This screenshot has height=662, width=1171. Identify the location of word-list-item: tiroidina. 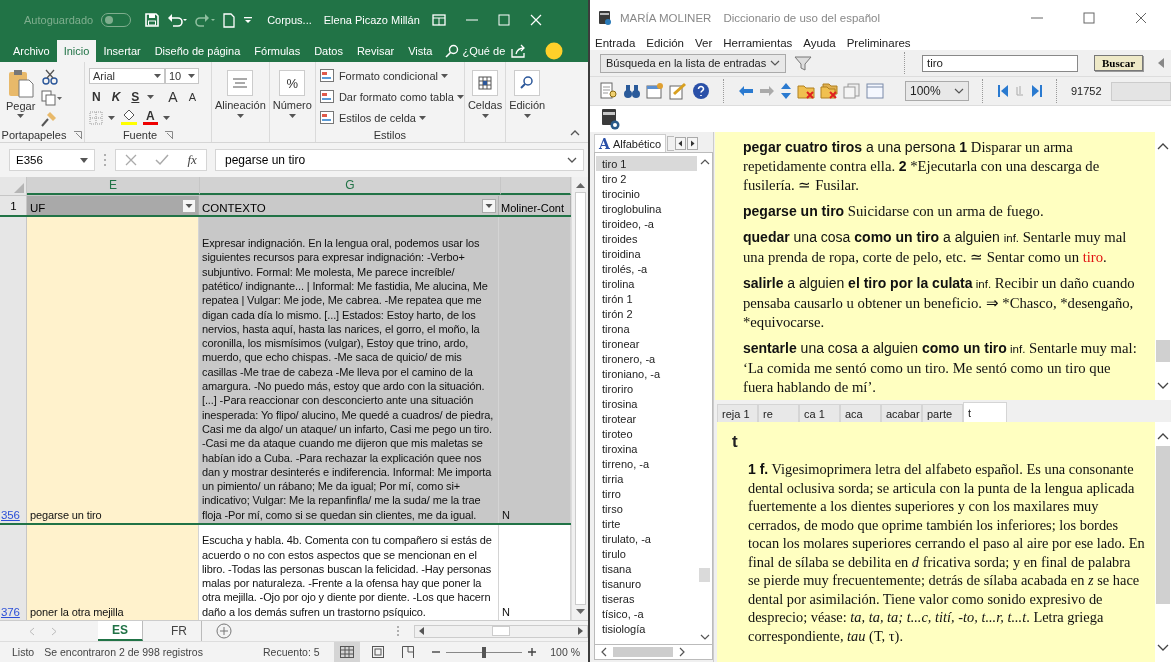
(646, 253).